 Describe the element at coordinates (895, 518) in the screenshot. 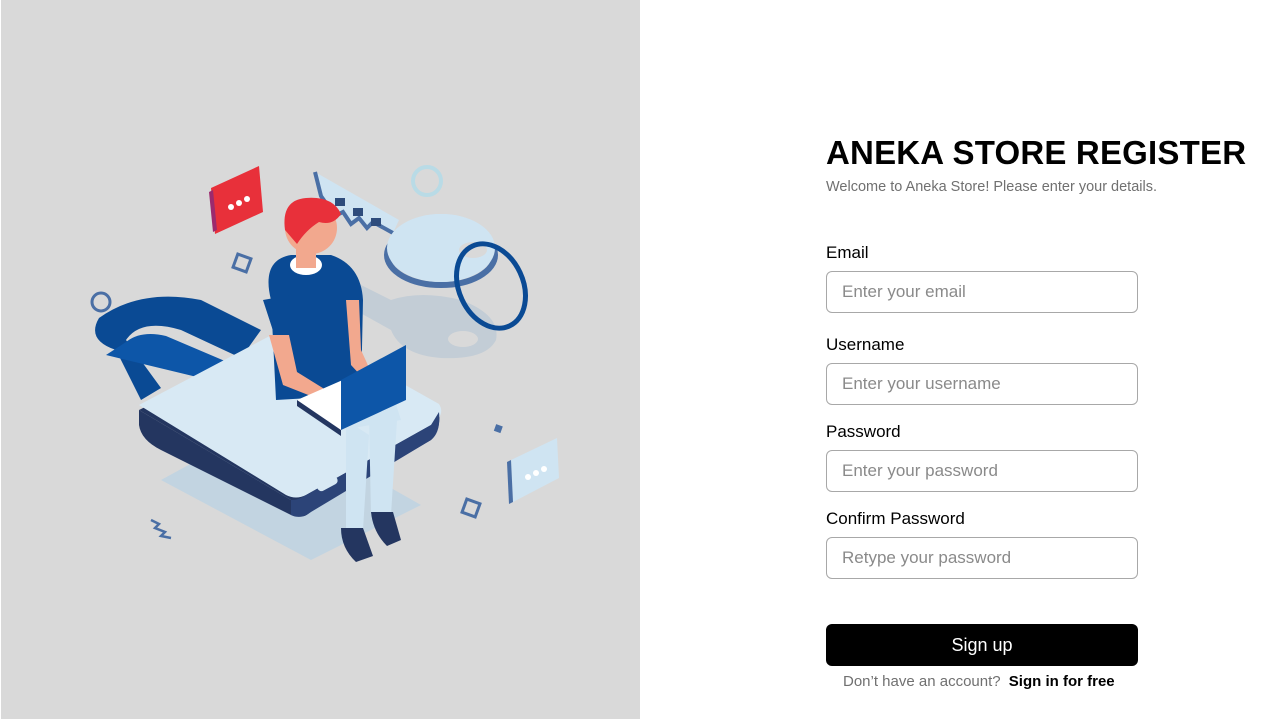

I see `confirm-password-label: Confirm Password` at that location.